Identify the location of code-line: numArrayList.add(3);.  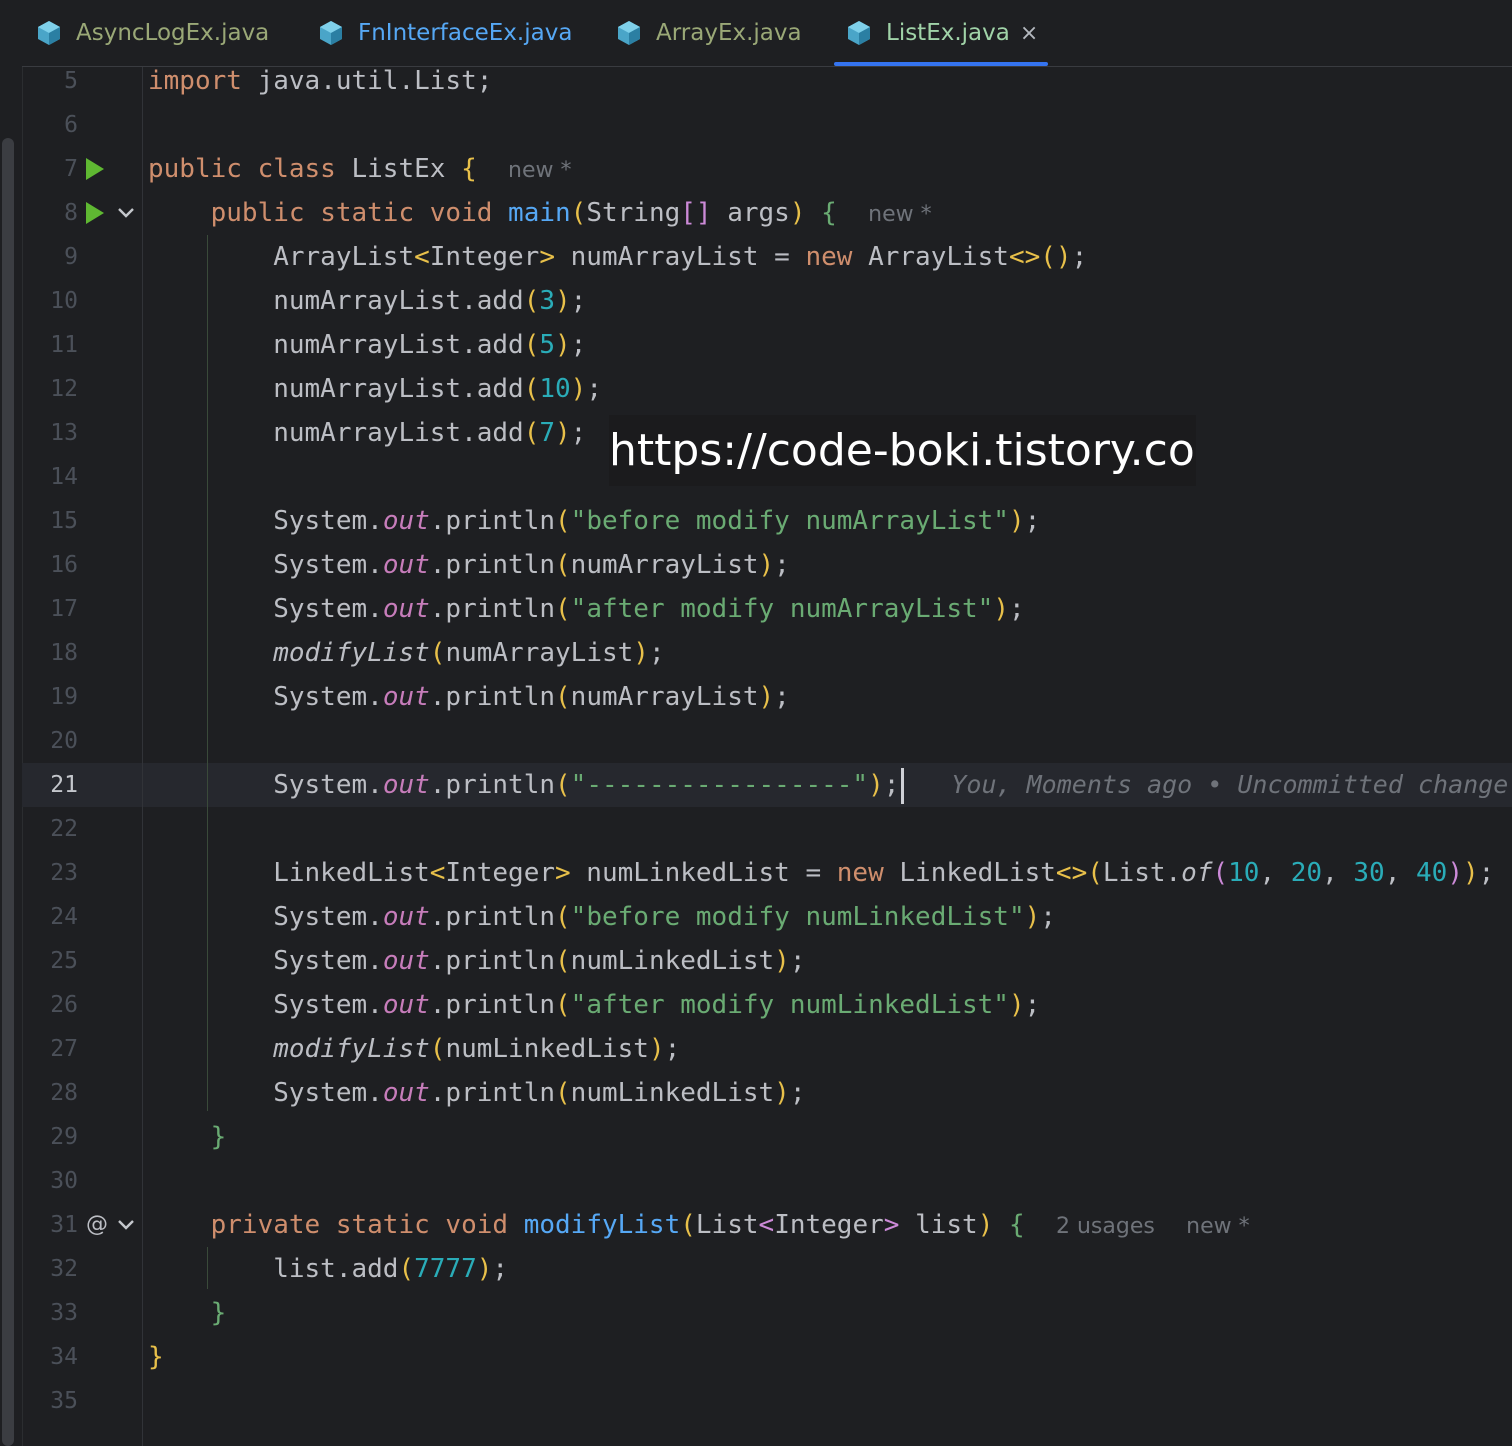
(367, 301).